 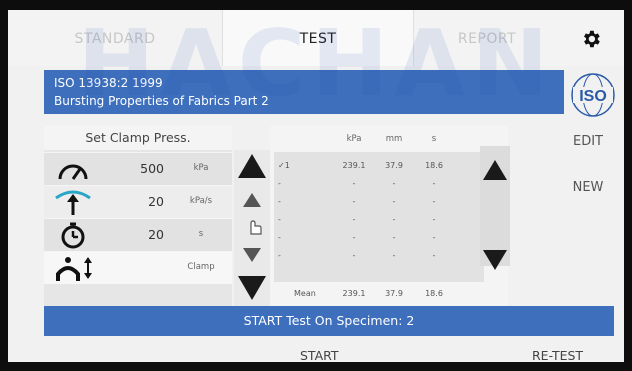 What do you see at coordinates (115, 38) in the screenshot?
I see `tab-standard: STANDARD` at bounding box center [115, 38].